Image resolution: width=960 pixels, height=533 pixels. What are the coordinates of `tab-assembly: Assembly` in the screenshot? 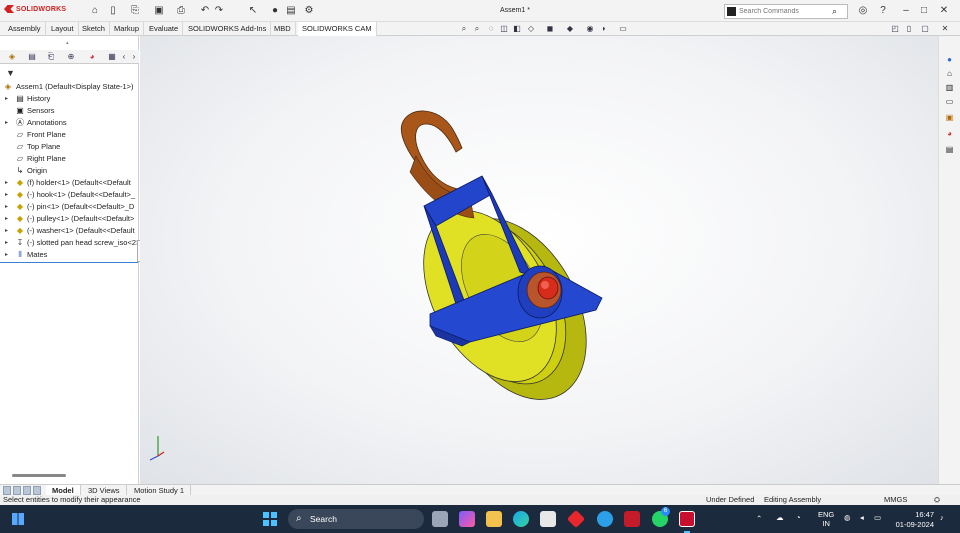 It's located at (25, 29).